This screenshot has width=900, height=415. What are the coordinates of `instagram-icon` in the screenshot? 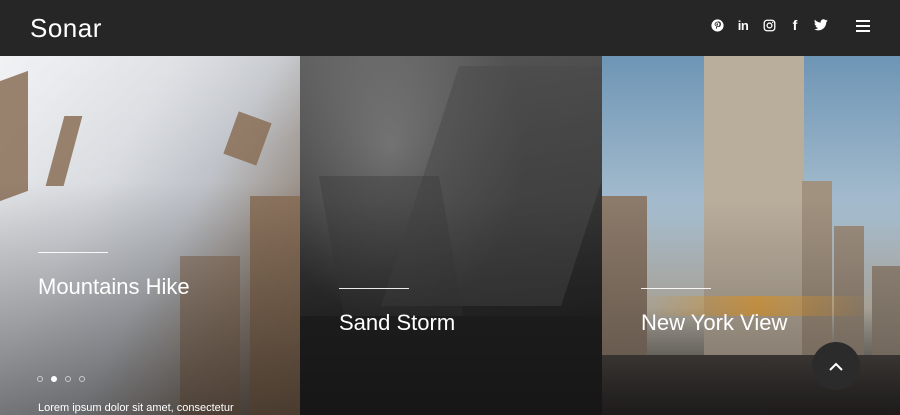 It's located at (769, 25).